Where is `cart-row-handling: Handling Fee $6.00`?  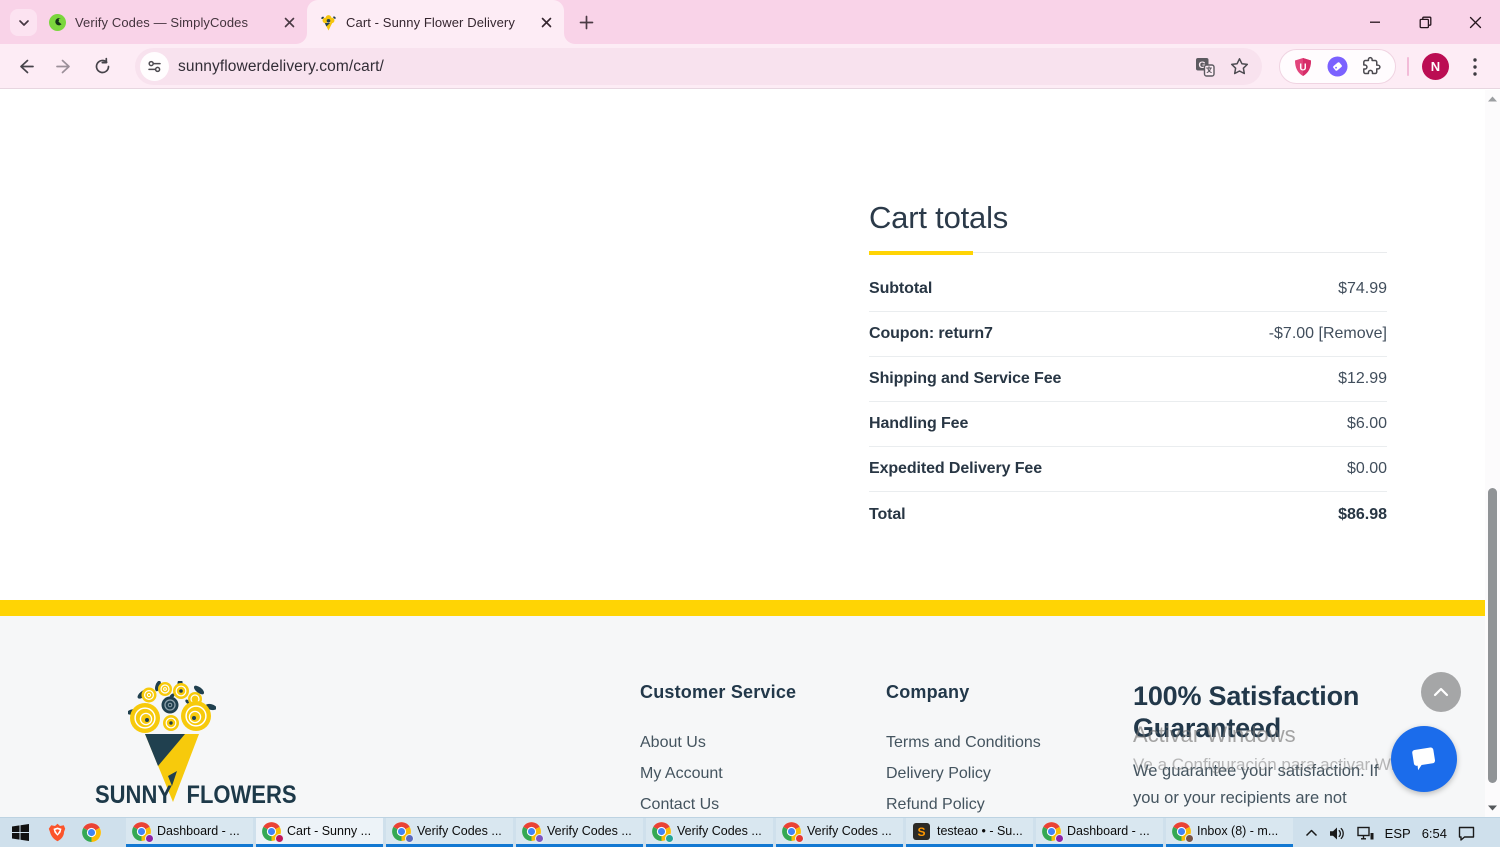 cart-row-handling: Handling Fee $6.00 is located at coordinates (1128, 424).